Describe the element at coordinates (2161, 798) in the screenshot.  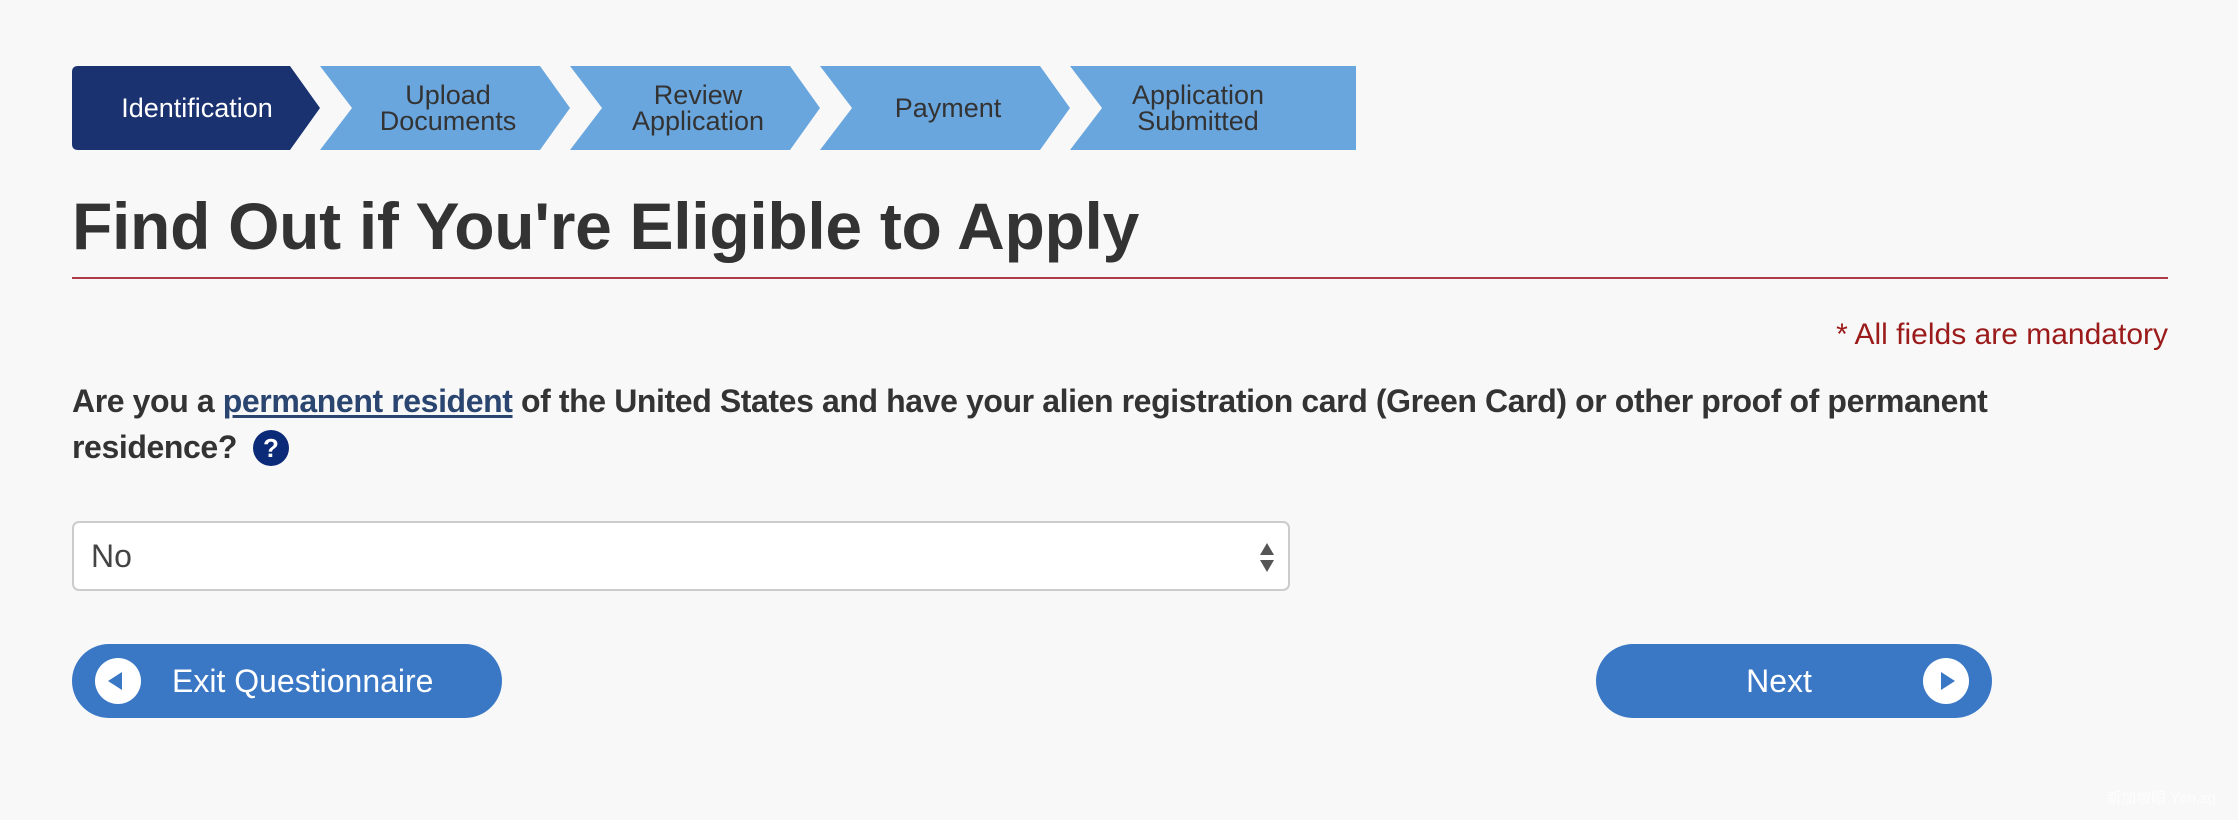
I see `watermark: 新加坡眼 Yan.sg` at that location.